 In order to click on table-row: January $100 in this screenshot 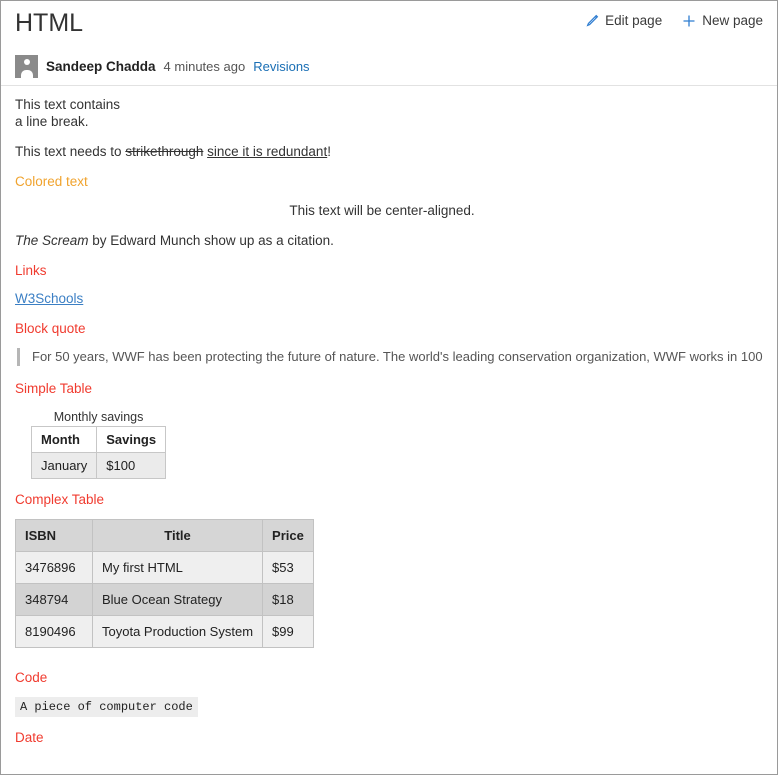, I will do `click(98, 465)`.